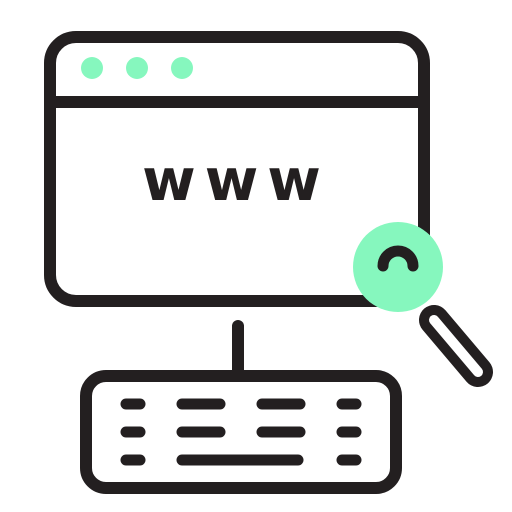 This screenshot has width=512, height=512. I want to click on magnifier-lens-icon, so click(398, 267).